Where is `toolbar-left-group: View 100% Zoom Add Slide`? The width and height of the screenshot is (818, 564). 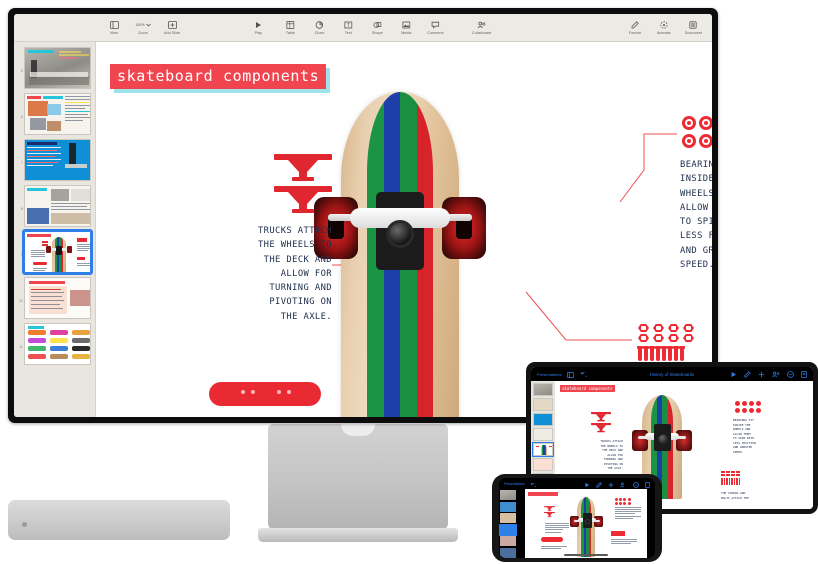
toolbar-left-group: View 100% Zoom Add Slide is located at coordinates (143, 27).